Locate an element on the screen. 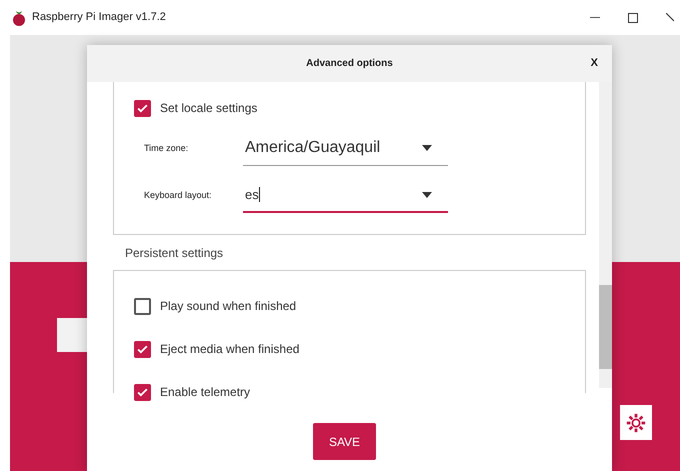 This screenshot has width=680, height=471. checkbox-label: Set locale settings is located at coordinates (209, 108).